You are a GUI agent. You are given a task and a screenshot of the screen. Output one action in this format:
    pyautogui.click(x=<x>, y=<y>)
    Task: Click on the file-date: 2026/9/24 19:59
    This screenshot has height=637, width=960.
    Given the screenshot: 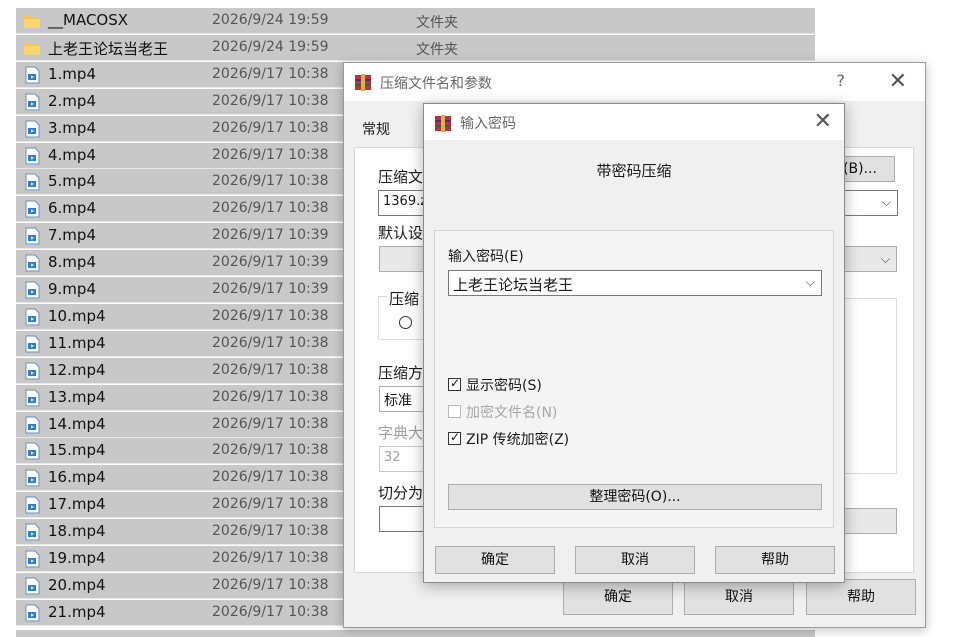 What is the action you would take?
    pyautogui.click(x=270, y=46)
    